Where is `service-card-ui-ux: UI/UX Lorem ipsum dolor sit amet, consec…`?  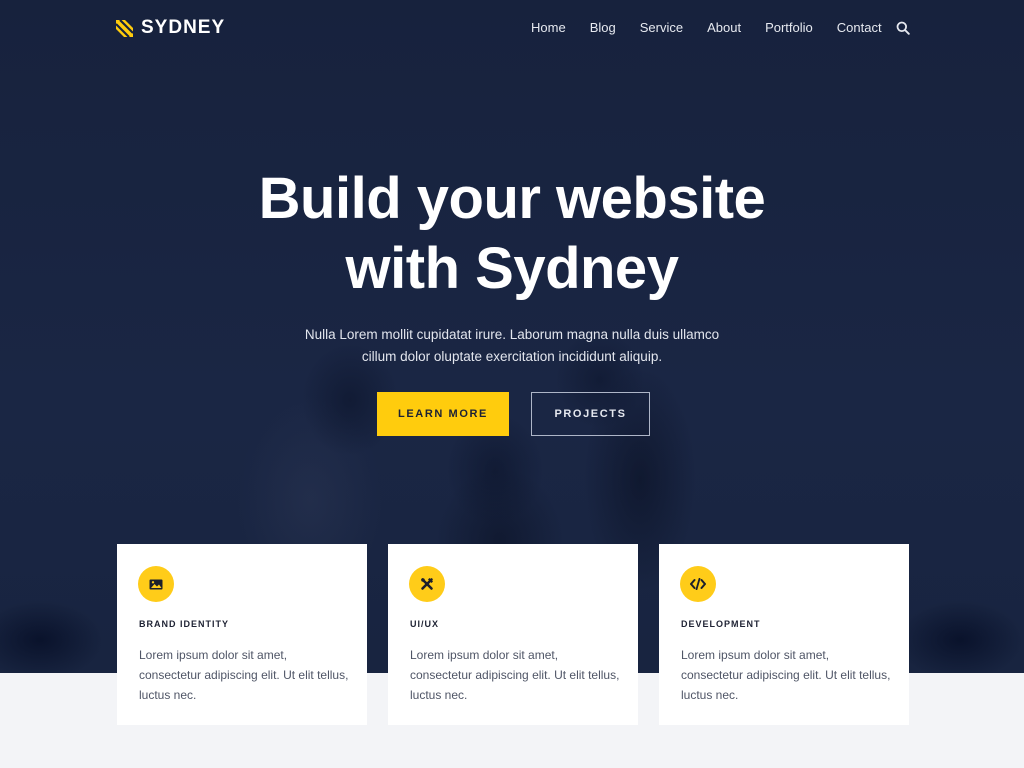
service-card-ui-ux: UI/UX Lorem ipsum dolor sit amet, consec… is located at coordinates (513, 634).